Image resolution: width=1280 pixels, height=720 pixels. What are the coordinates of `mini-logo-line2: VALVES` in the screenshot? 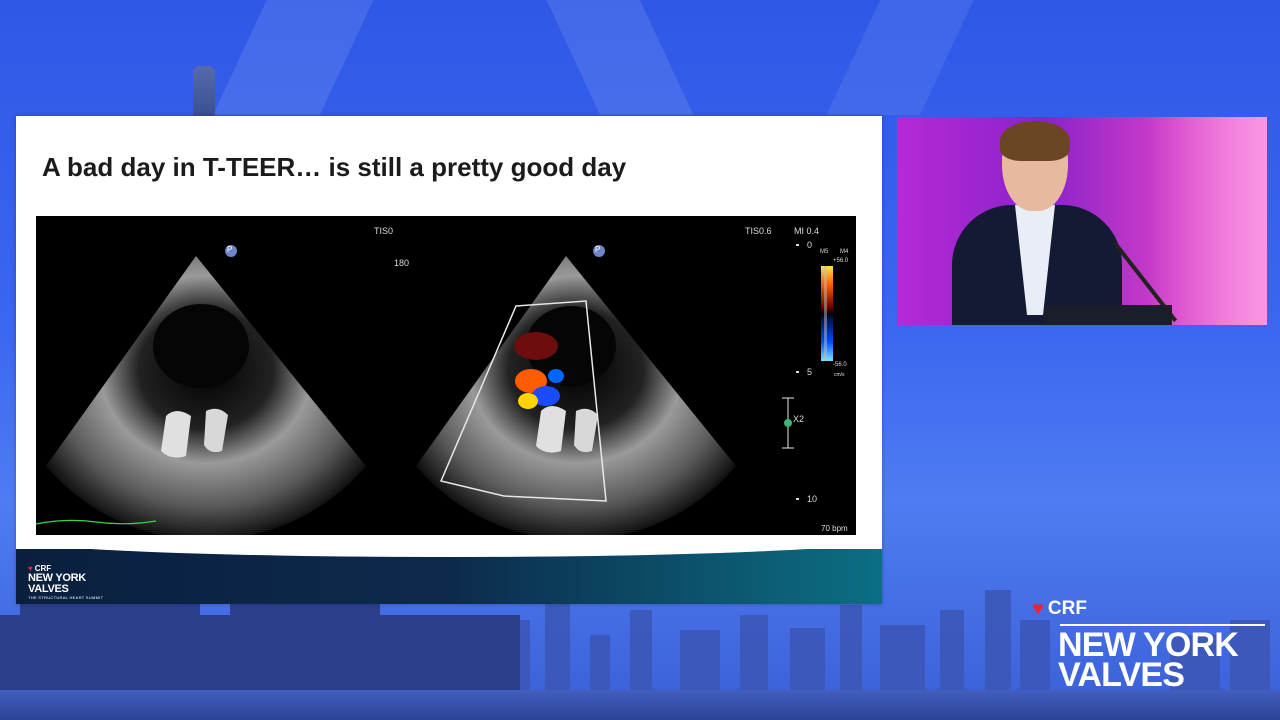 It's located at (48, 589).